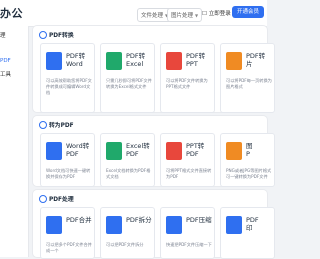 The height and width of the screenshot is (259, 320). I want to click on image-processing-menu-label: 图片处理, so click(182, 16).